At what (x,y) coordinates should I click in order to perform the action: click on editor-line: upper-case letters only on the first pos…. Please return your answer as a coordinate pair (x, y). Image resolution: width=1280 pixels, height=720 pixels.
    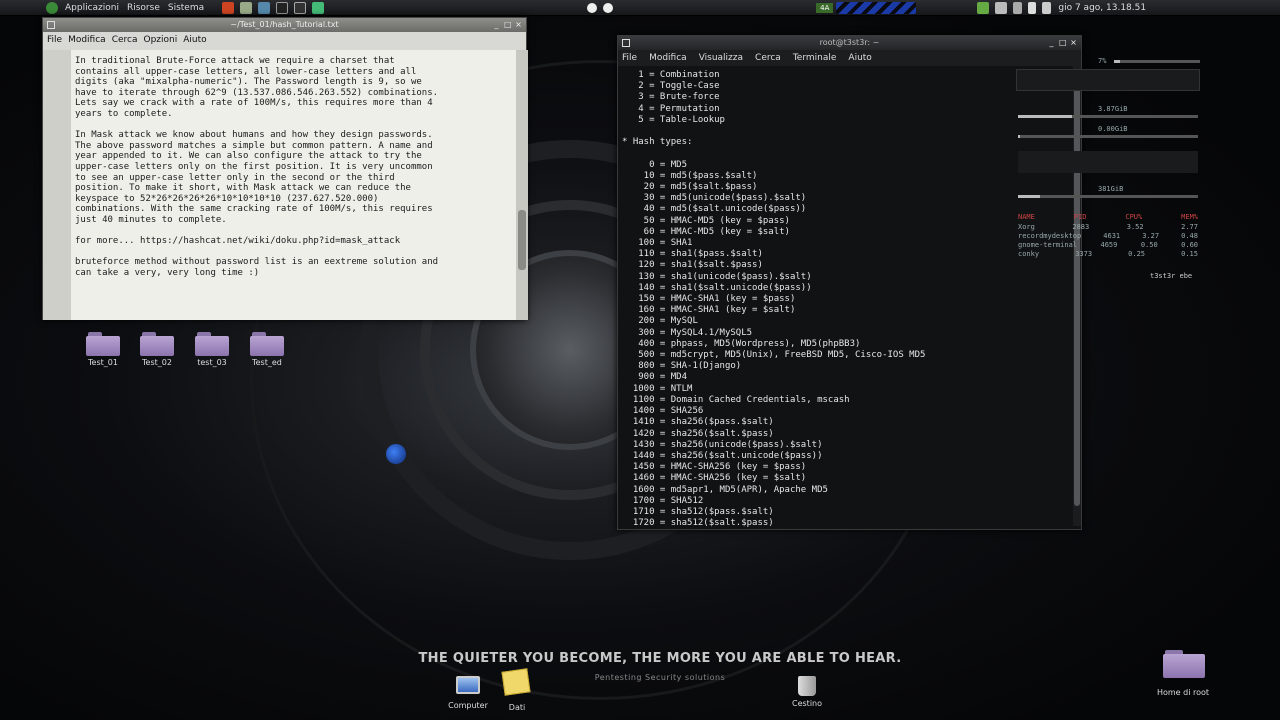
    Looking at the image, I should click on (254, 166).